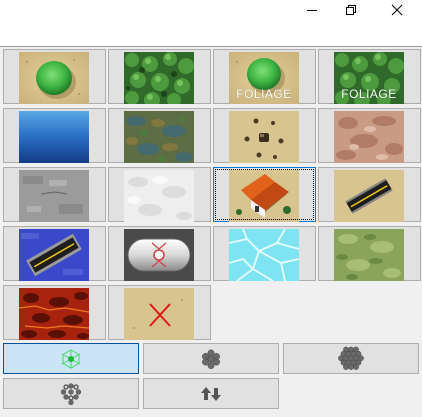 The height and width of the screenshot is (417, 422). I want to click on hex-single-icon, so click(71, 358).